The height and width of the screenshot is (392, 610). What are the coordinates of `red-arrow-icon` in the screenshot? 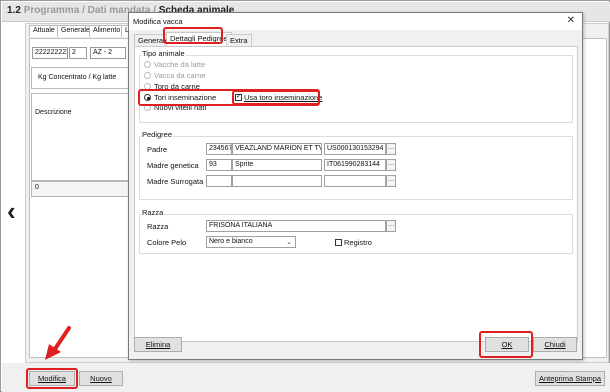 It's located at (58, 343).